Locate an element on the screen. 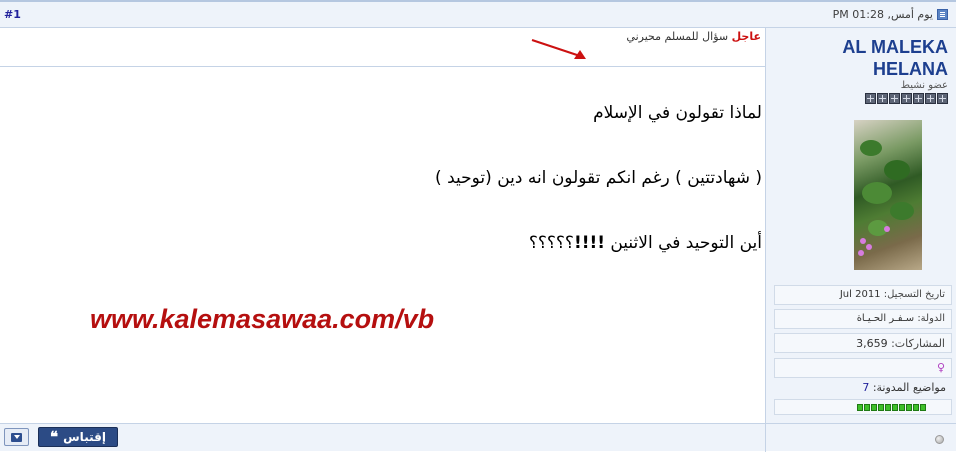 Image resolution: width=956 pixels, height=452 pixels. post-date-text: يوم أمس, 01:28 PM is located at coordinates (882, 14).